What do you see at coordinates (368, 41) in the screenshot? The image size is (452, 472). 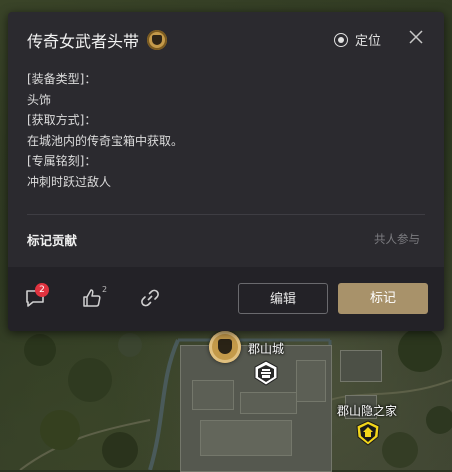 I see `locate-label: 定位` at bounding box center [368, 41].